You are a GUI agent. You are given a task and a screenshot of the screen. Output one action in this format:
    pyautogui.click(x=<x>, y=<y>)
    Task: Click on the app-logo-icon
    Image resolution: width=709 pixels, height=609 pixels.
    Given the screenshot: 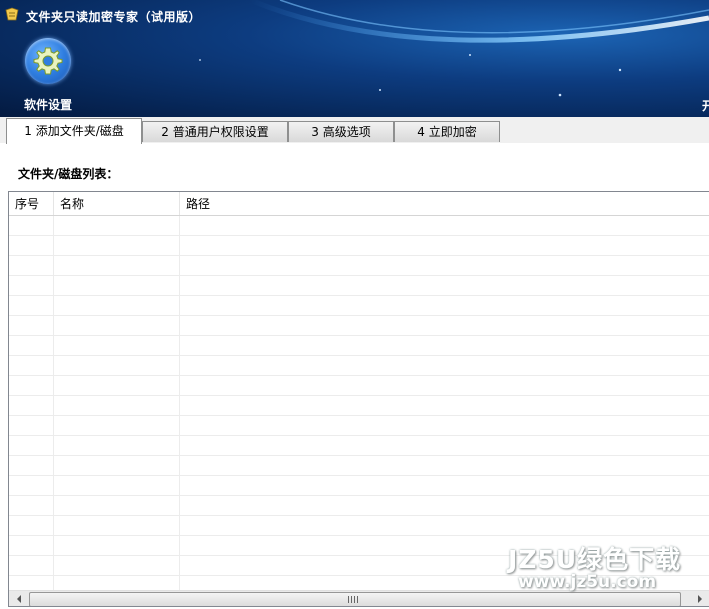 What is the action you would take?
    pyautogui.click(x=12, y=14)
    